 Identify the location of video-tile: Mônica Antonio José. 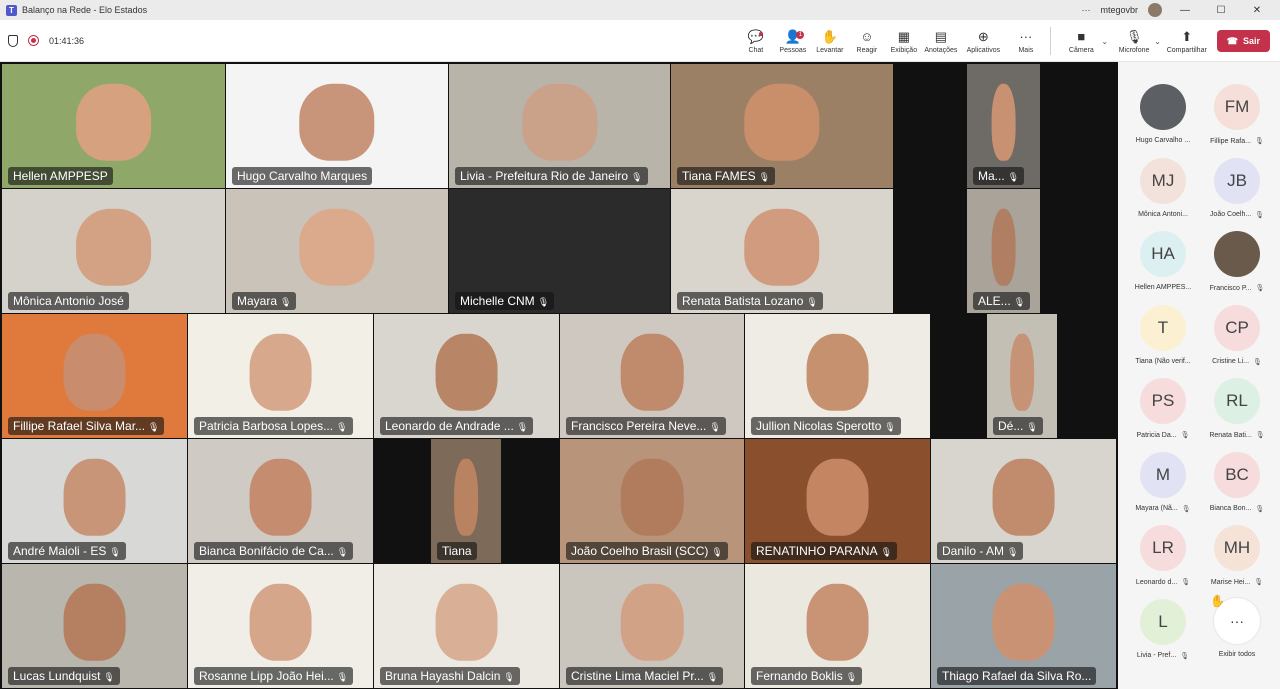
(113, 251).